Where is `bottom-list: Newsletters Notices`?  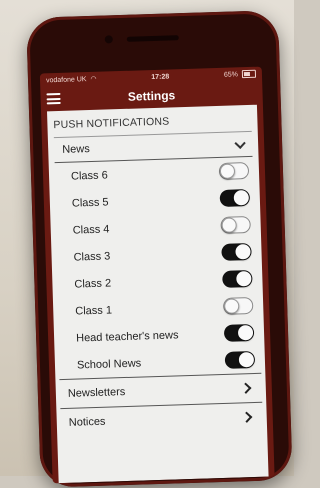 bottom-list: Newsletters Notices is located at coordinates (161, 405).